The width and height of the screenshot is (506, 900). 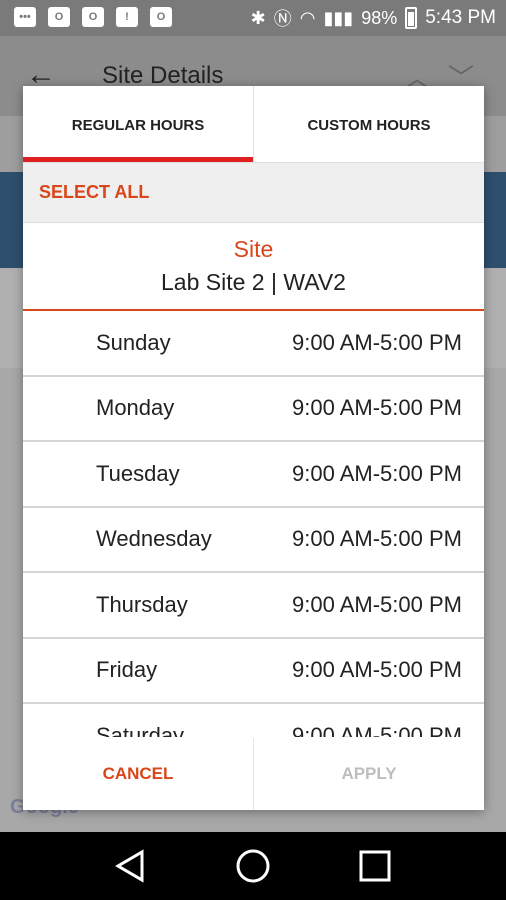 I want to click on nfc-icon: Ⓝ, so click(x=282, y=19).